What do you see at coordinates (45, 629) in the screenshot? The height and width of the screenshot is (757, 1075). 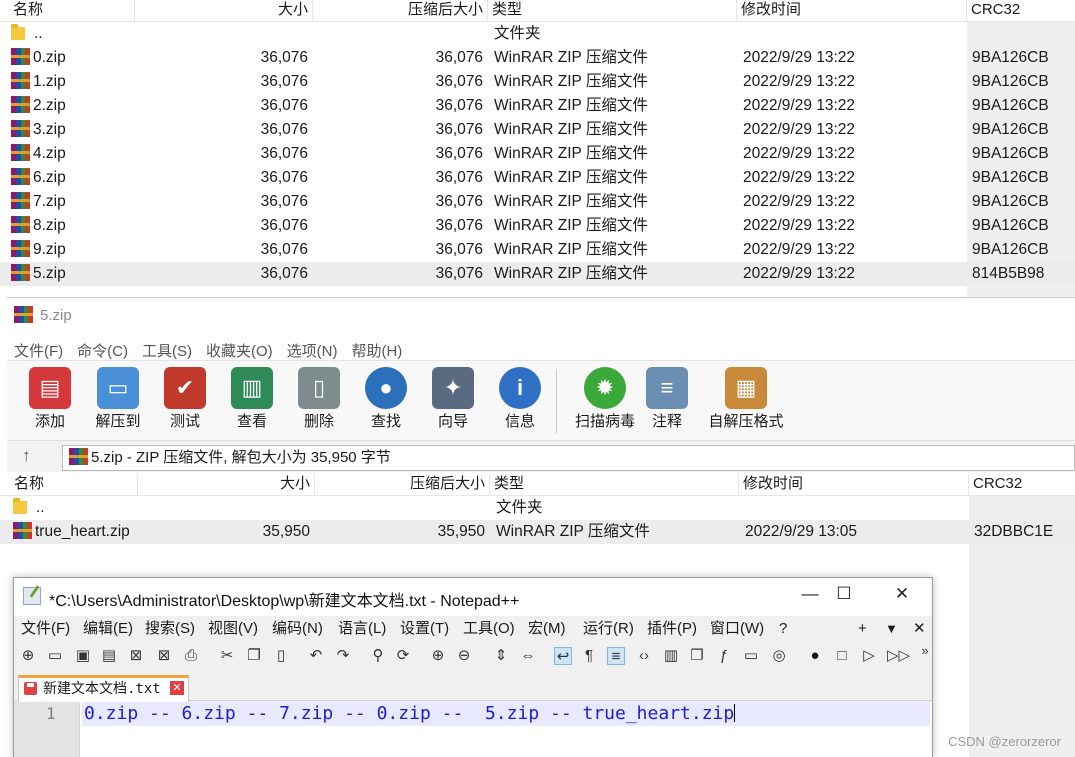 I see `np-menu-item-0: 文件(F)` at bounding box center [45, 629].